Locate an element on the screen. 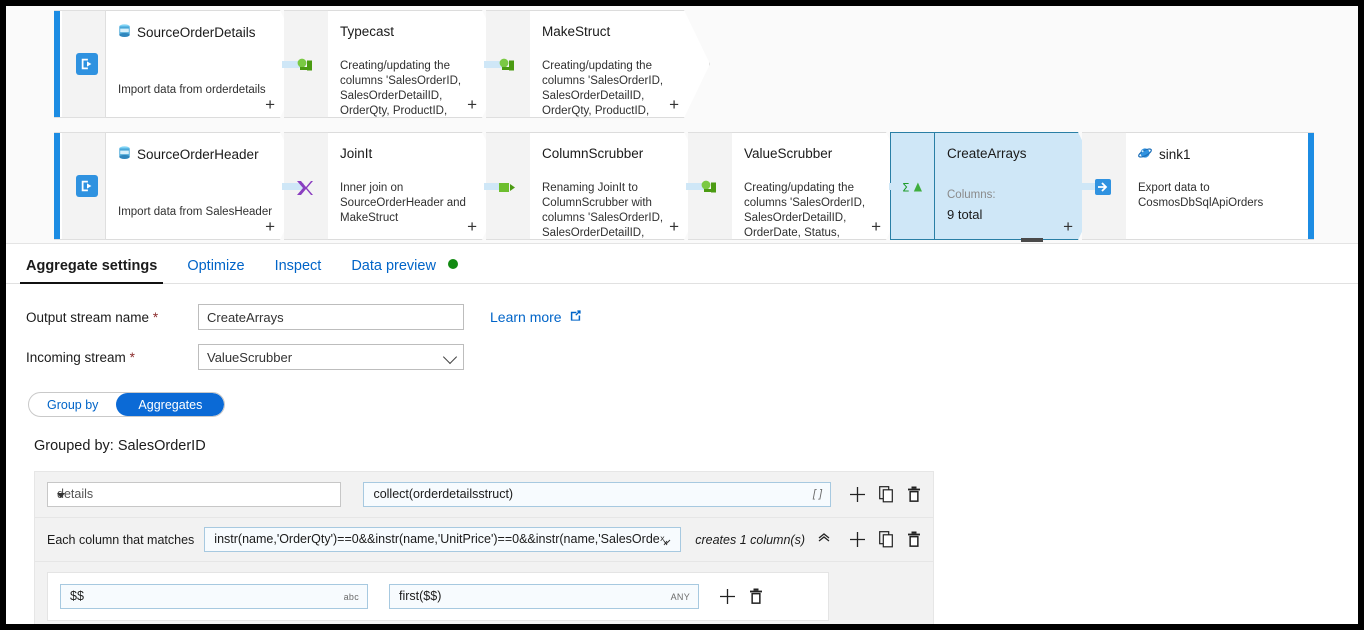 Image resolution: width=1364 pixels, height=630 pixels. aggregate-row-actions is located at coordinates (885, 494).